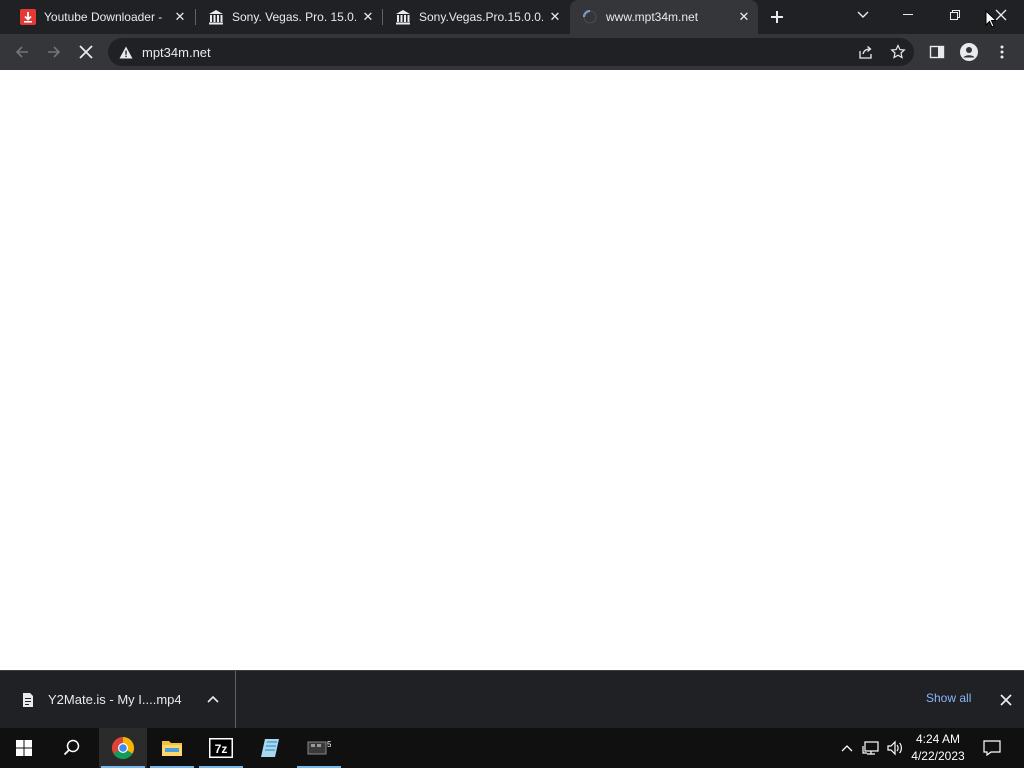  I want to click on clock-date: 4/22/2023, so click(938, 756).